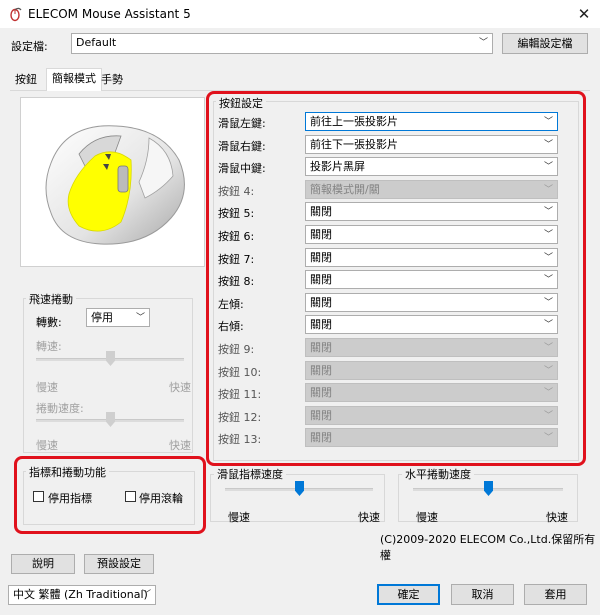 The height and width of the screenshot is (615, 600). Describe the element at coordinates (74, 79) in the screenshot. I see `tab-presentation-mode: 簡報模式` at that location.